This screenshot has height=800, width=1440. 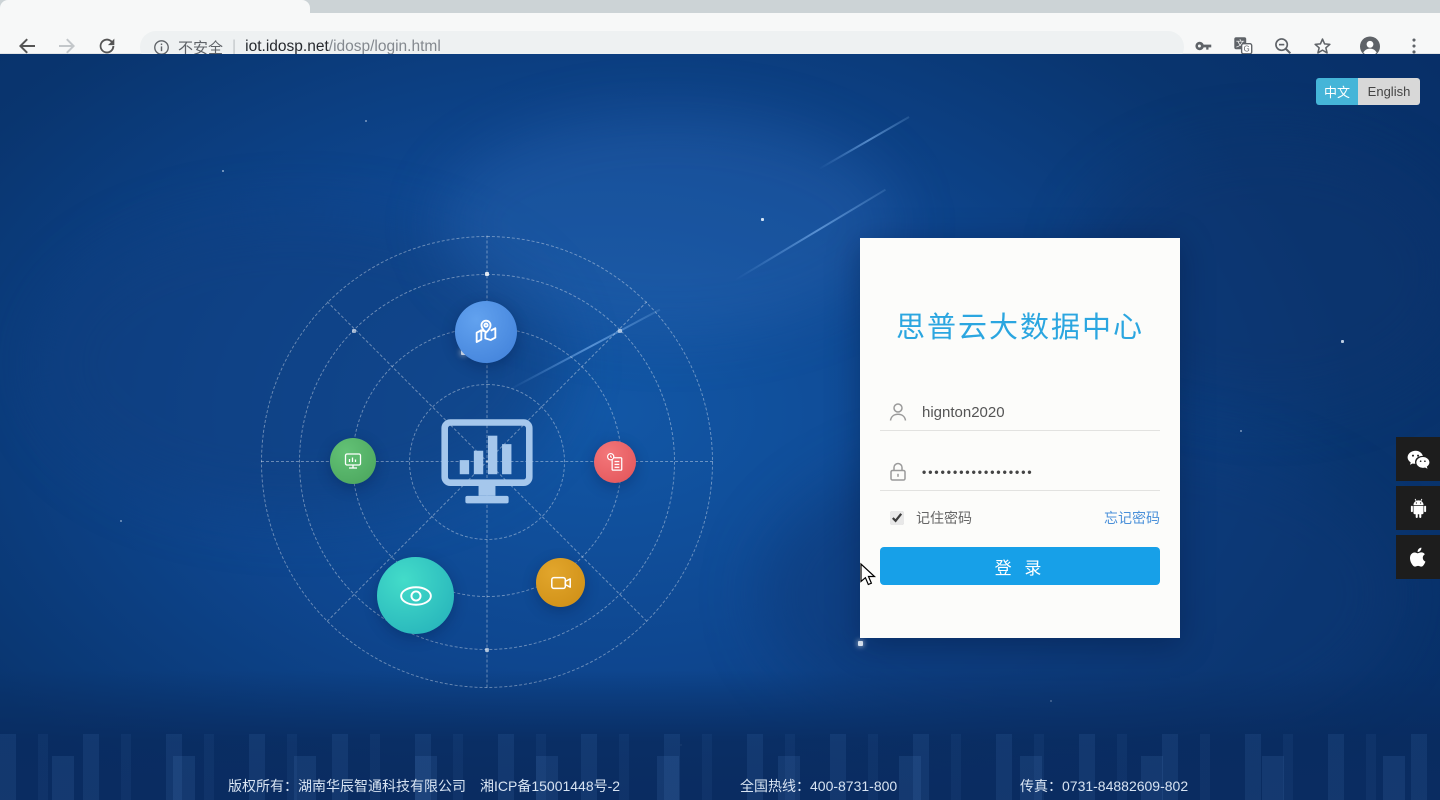 I want to click on satellite-monitoring, so click(x=415, y=595).